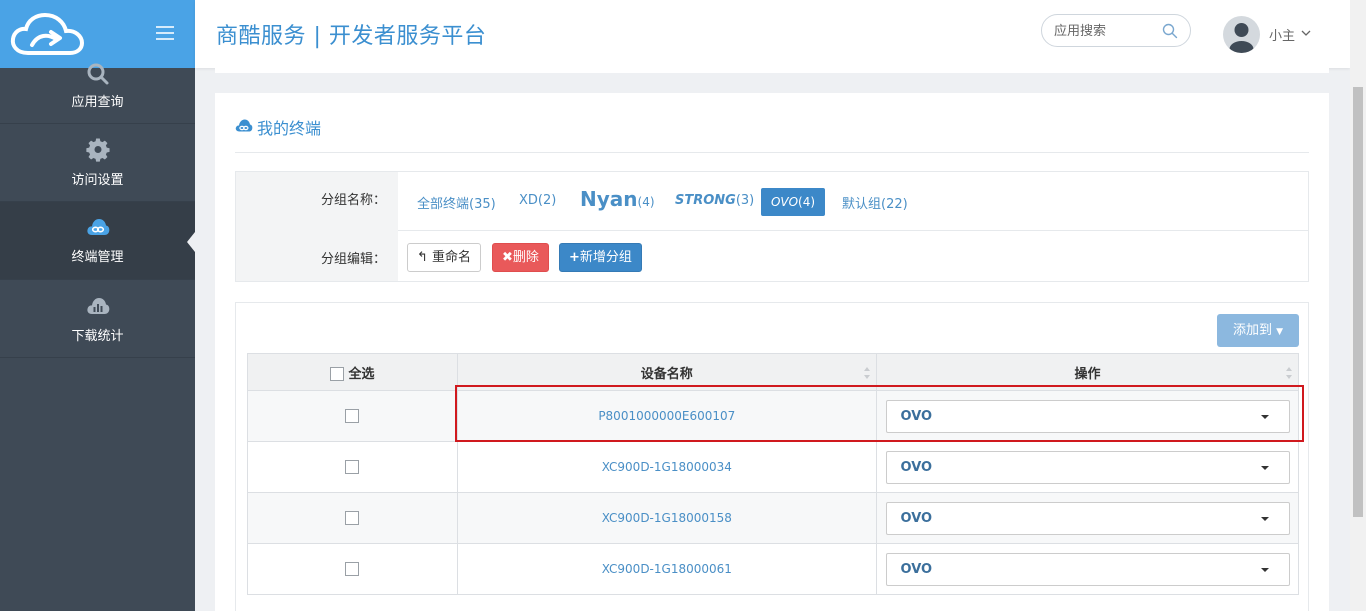 The height and width of the screenshot is (611, 1366). I want to click on gear-icon, so click(98, 150).